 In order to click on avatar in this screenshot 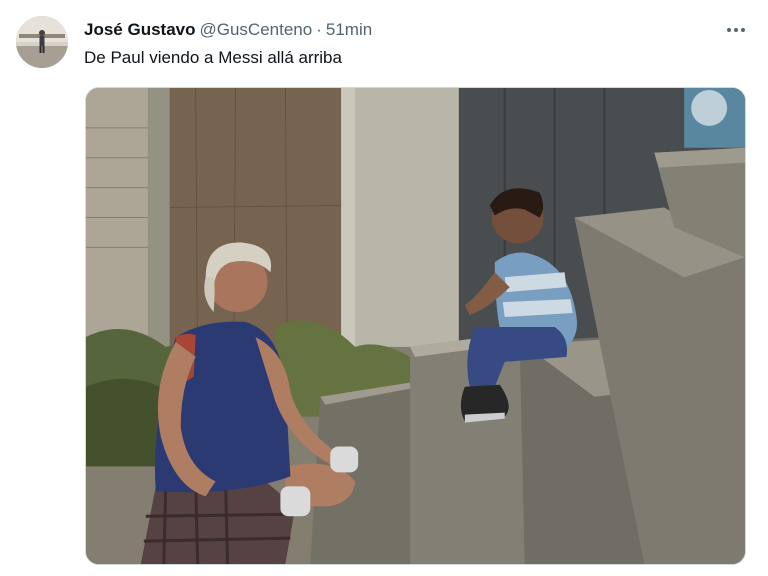, I will do `click(42, 42)`.